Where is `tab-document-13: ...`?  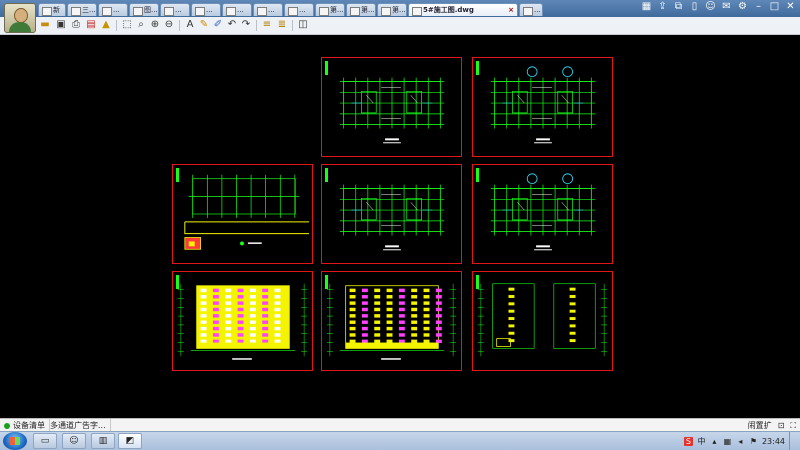
tab-document-13: ... is located at coordinates (531, 9).